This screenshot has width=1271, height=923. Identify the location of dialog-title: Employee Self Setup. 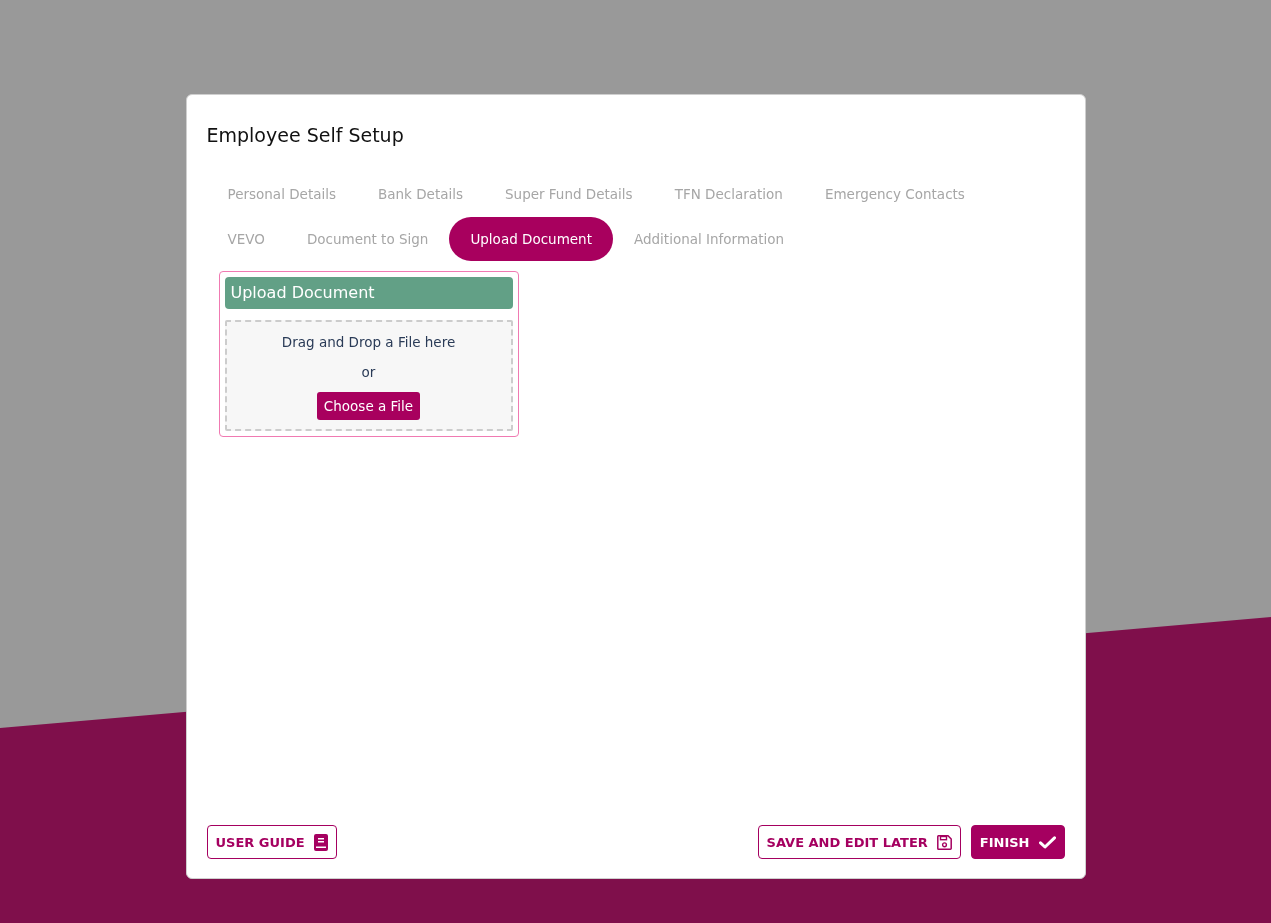
(305, 135).